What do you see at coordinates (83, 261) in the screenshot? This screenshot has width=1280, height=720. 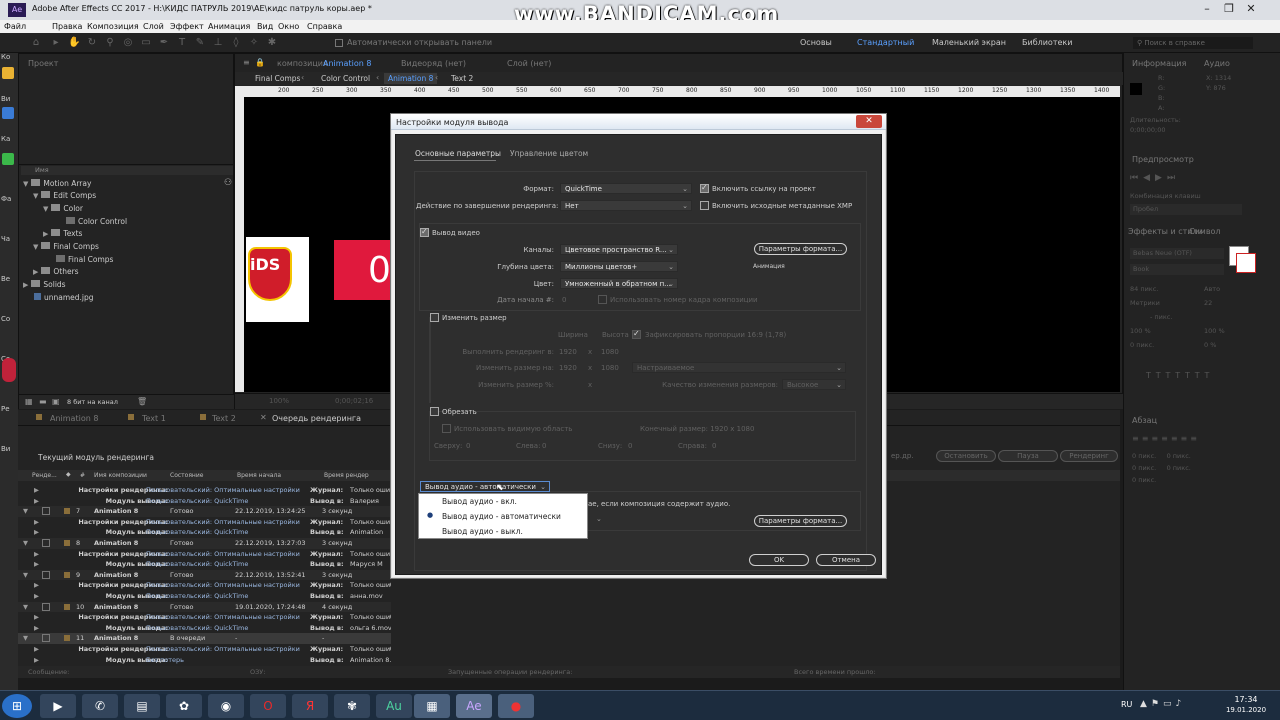 I see `project-item: Final Comps` at bounding box center [83, 261].